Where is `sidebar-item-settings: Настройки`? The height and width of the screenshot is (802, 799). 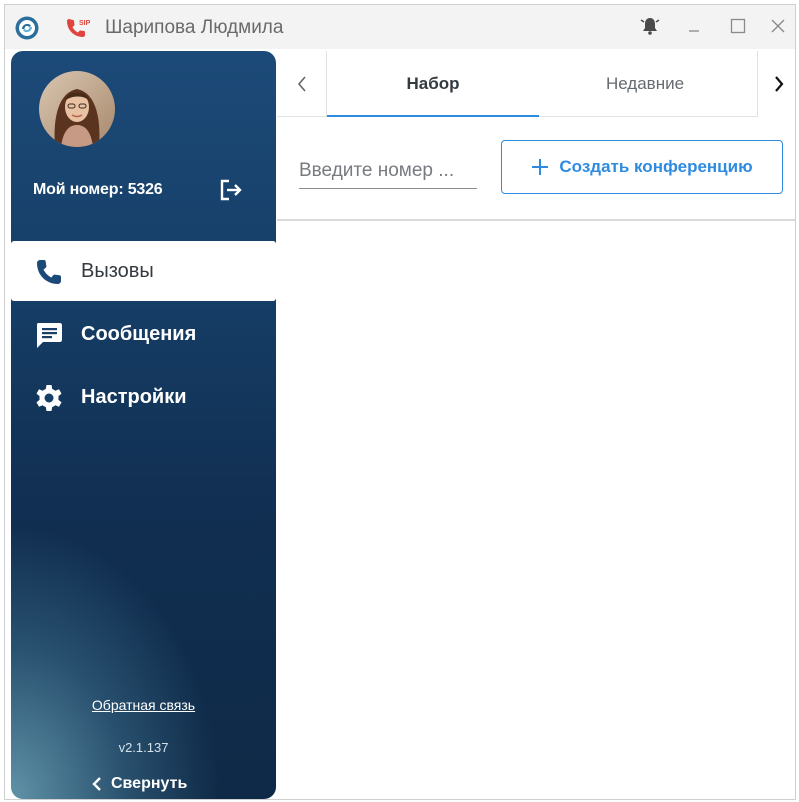 sidebar-item-settings: Настройки is located at coordinates (143, 397).